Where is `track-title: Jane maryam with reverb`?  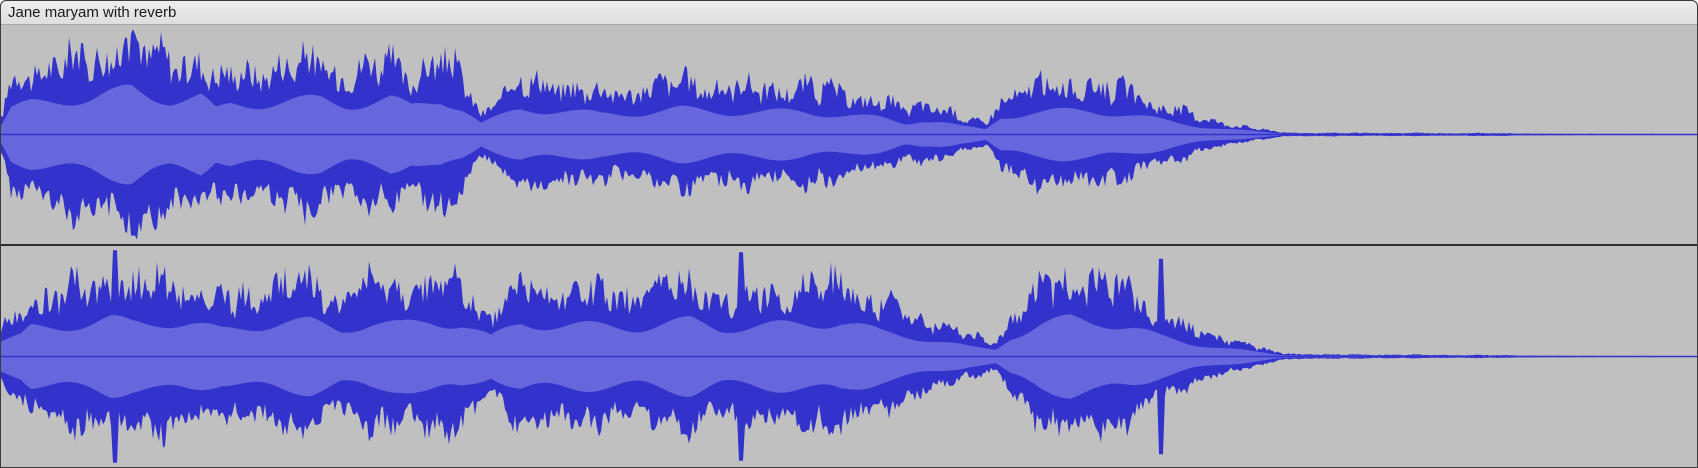 track-title: Jane maryam with reverb is located at coordinates (92, 12).